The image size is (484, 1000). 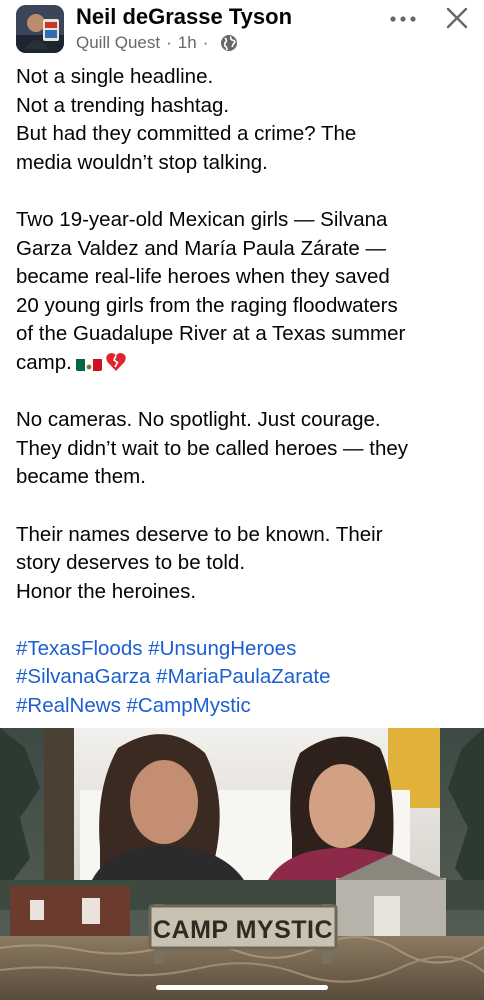 What do you see at coordinates (44, 362) in the screenshot?
I see `body-line: camp.` at bounding box center [44, 362].